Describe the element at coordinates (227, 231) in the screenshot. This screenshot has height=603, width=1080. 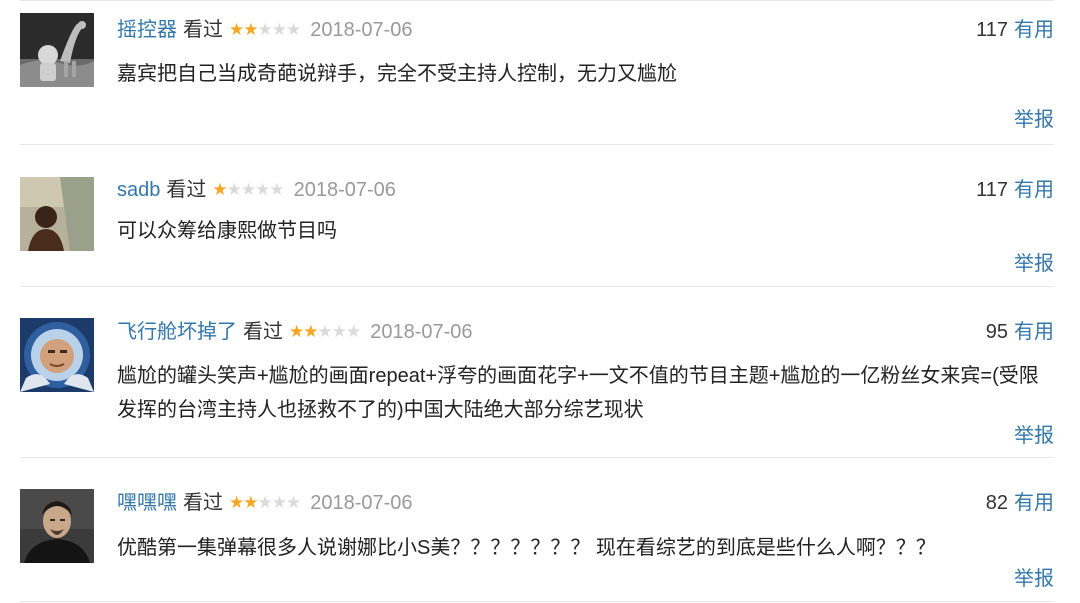
I see `comment-text: 可以众筹给康熙做节目吗` at that location.